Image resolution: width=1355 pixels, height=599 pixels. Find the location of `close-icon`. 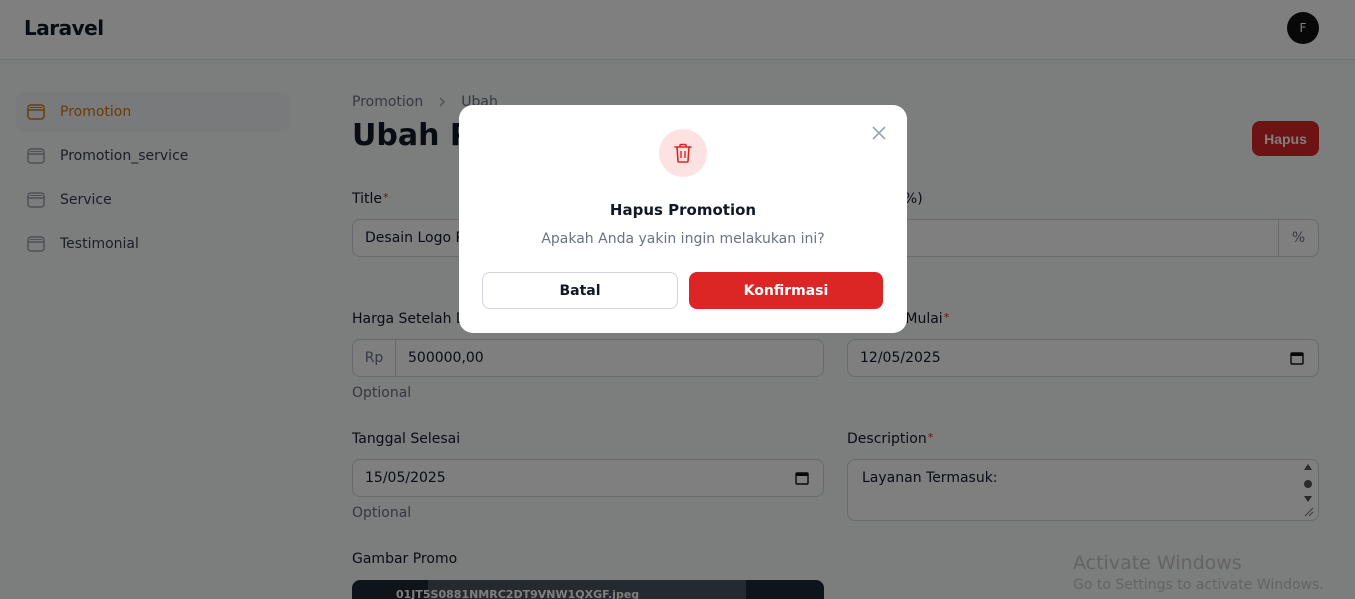

close-icon is located at coordinates (879, 133).